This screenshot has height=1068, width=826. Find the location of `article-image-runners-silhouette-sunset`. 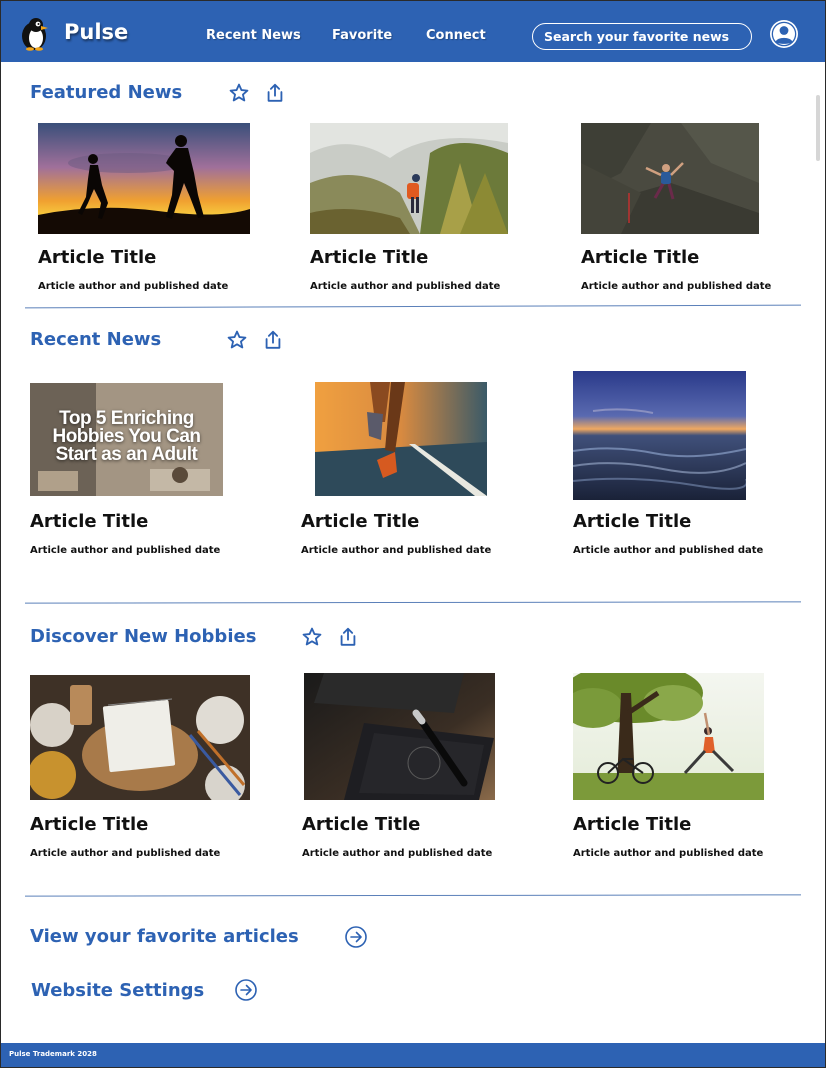

article-image-runners-silhouette-sunset is located at coordinates (144, 178).